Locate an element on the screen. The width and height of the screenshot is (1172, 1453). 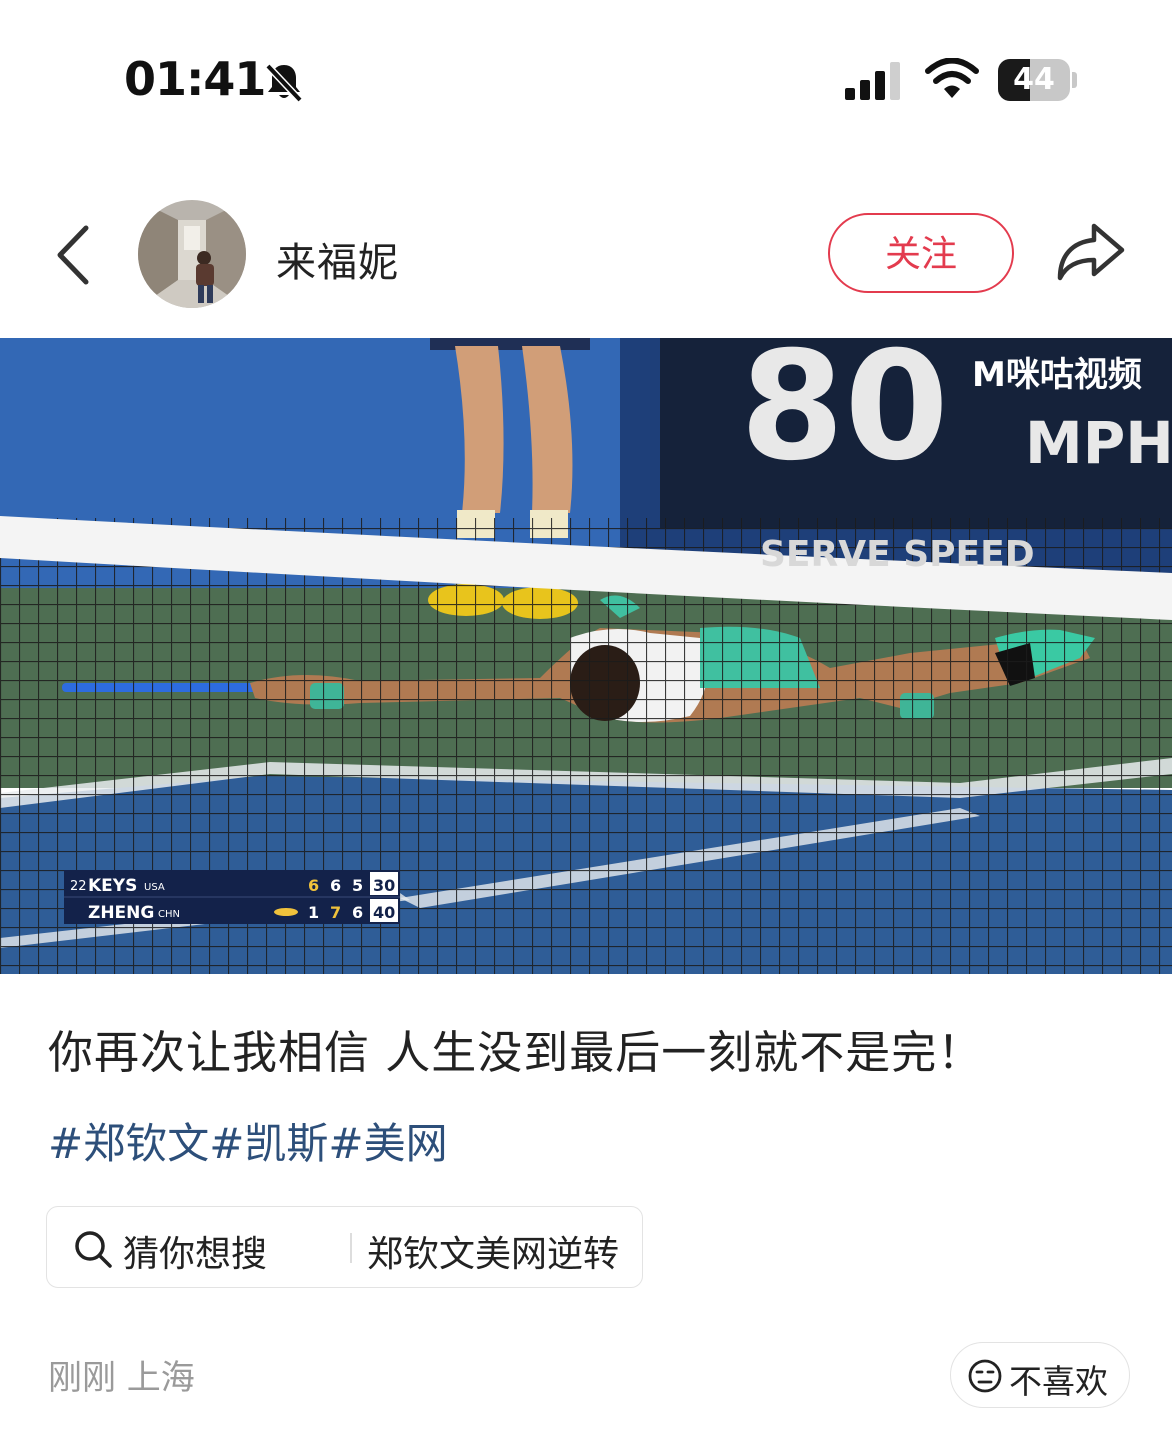
meh-face-icon is located at coordinates (985, 1376).